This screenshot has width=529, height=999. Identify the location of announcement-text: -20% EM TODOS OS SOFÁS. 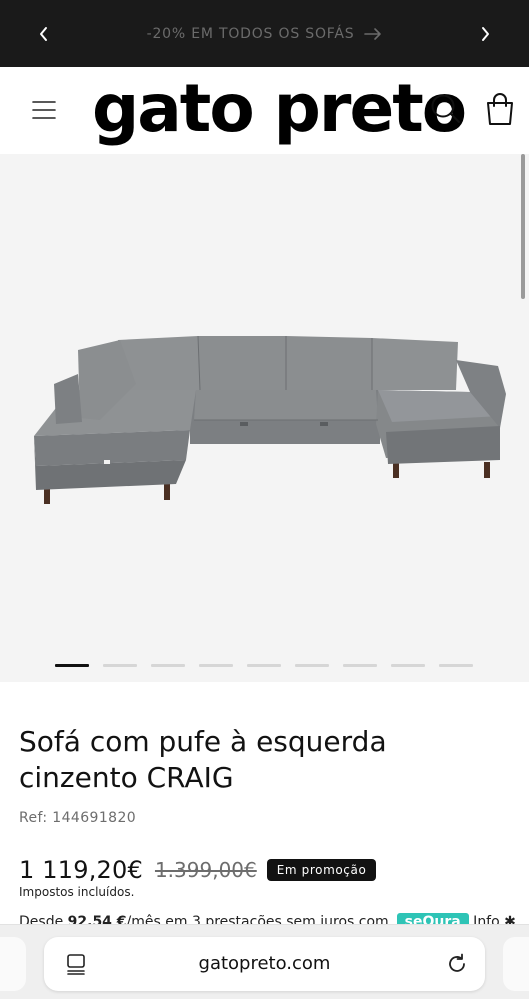
(250, 33).